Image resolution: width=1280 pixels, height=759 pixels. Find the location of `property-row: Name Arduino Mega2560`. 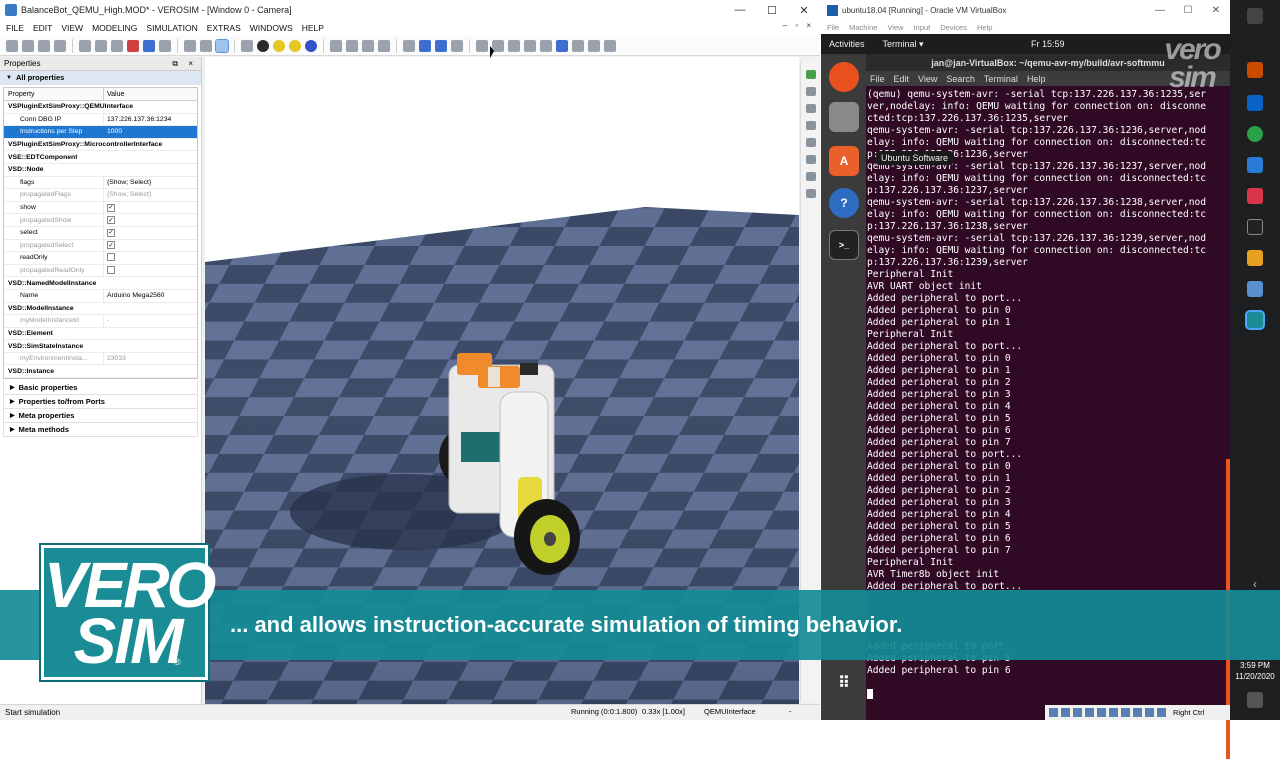

property-row: Name Arduino Mega2560 is located at coordinates (100, 296).